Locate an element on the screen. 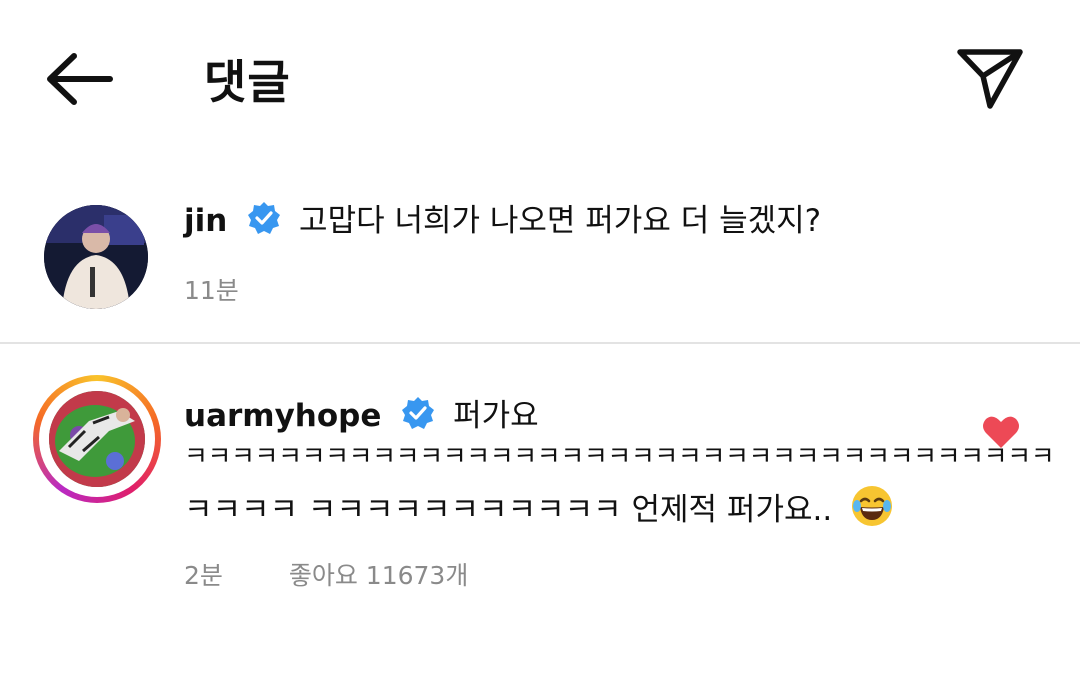 This screenshot has height=700, width=1080. username: uarmyhope is located at coordinates (282, 416).